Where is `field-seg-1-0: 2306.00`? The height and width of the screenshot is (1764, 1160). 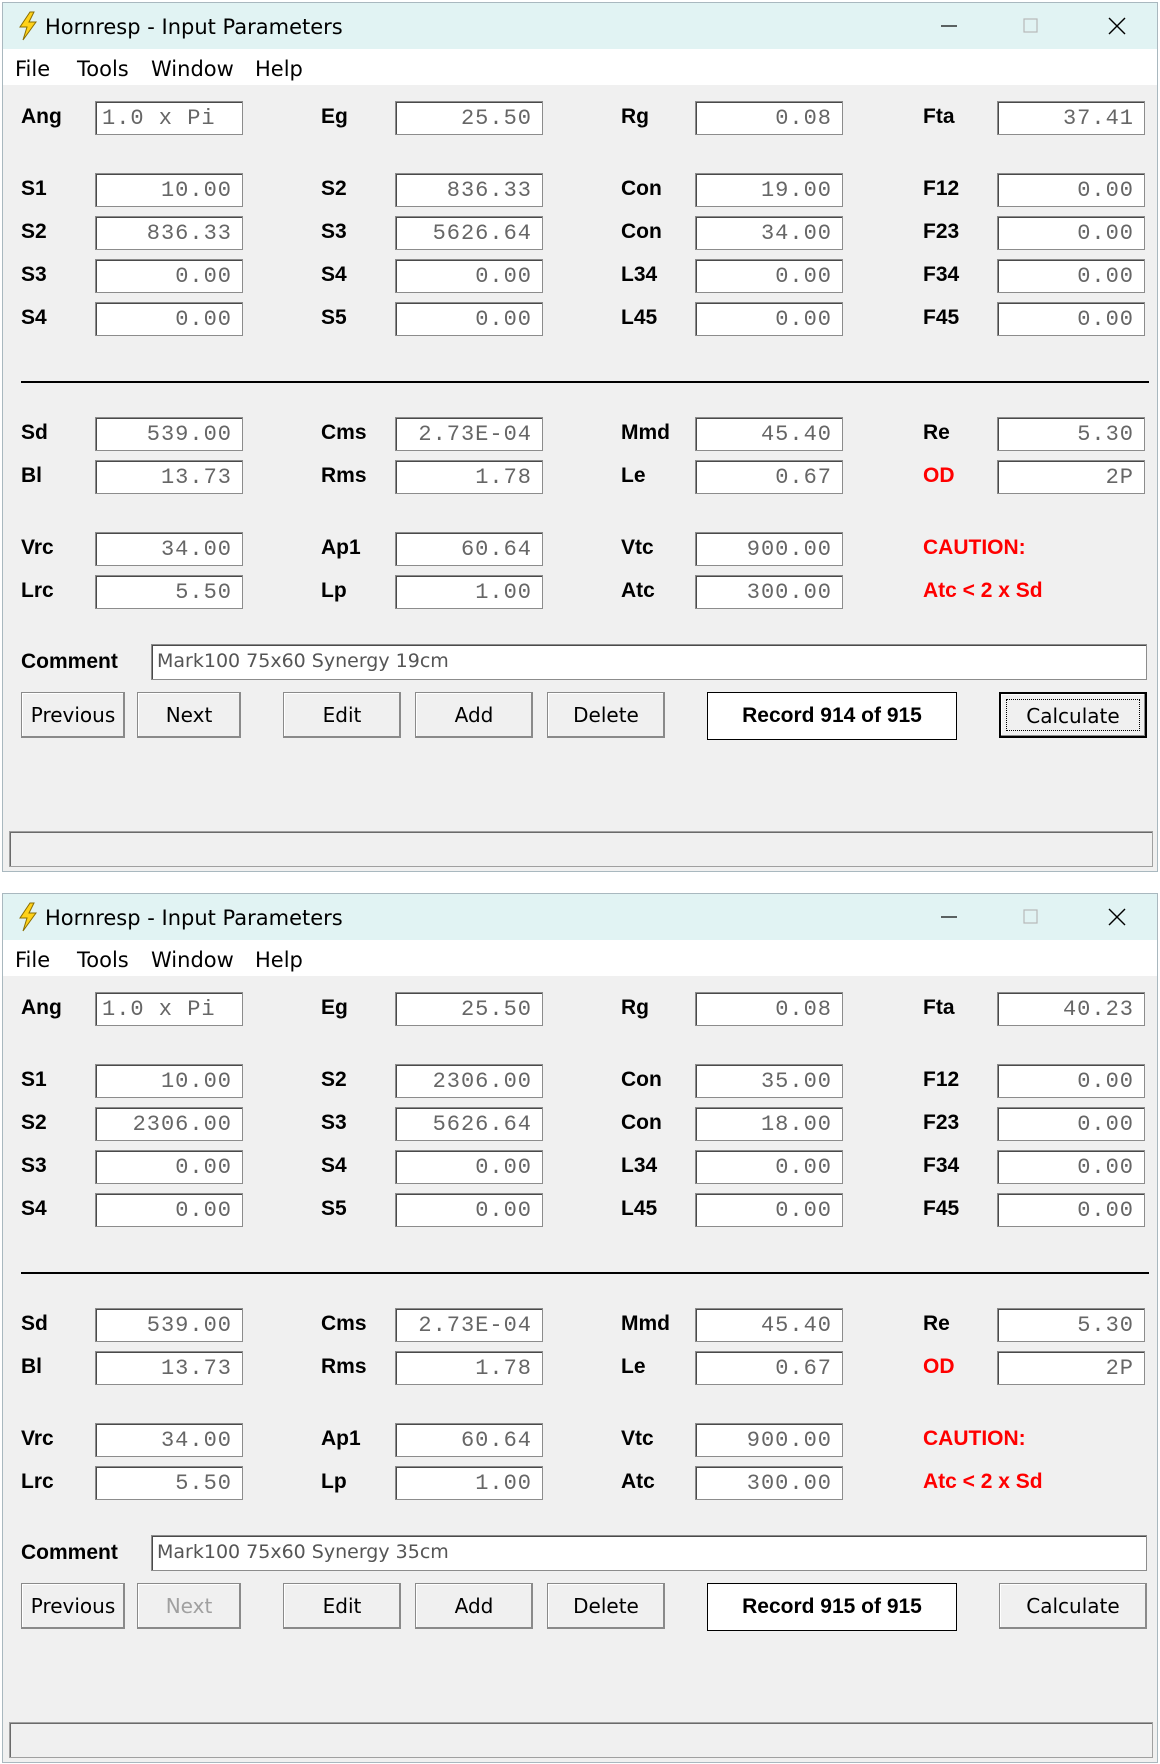 field-seg-1-0: 2306.00 is located at coordinates (169, 1124).